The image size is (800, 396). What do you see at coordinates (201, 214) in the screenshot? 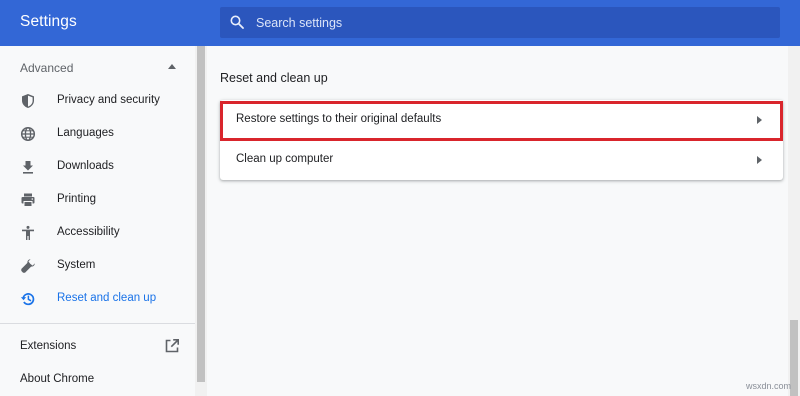
I see `sidebar-scrollbar-thumb` at bounding box center [201, 214].